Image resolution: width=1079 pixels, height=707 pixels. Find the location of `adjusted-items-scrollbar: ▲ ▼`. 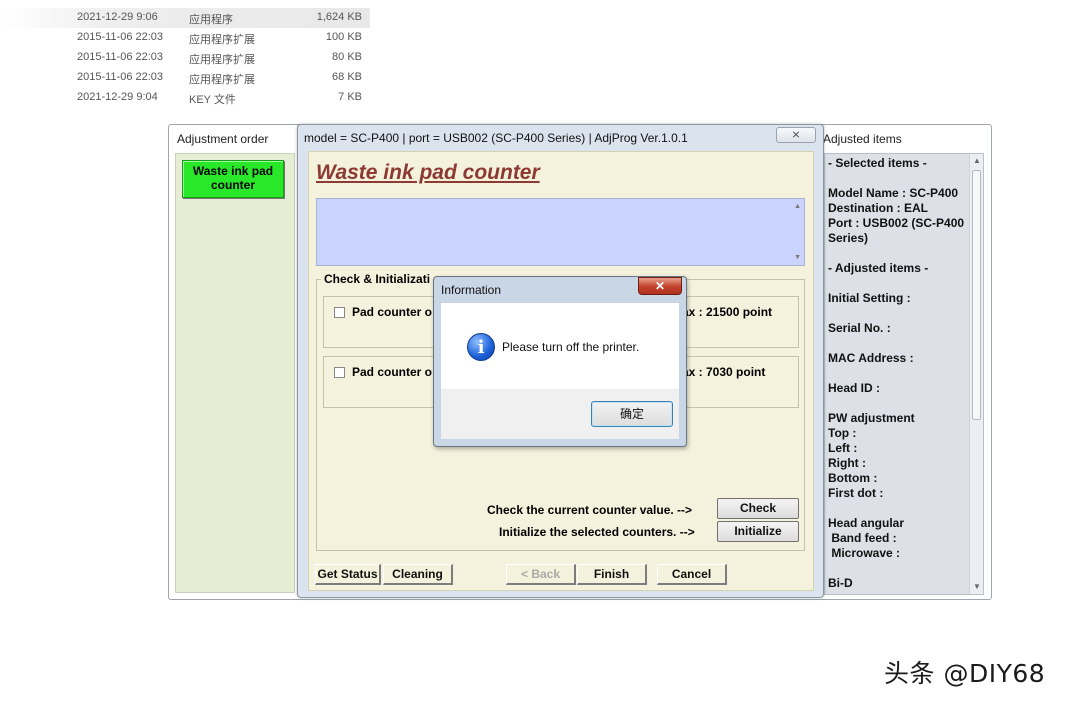

adjusted-items-scrollbar: ▲ ▼ is located at coordinates (976, 374).